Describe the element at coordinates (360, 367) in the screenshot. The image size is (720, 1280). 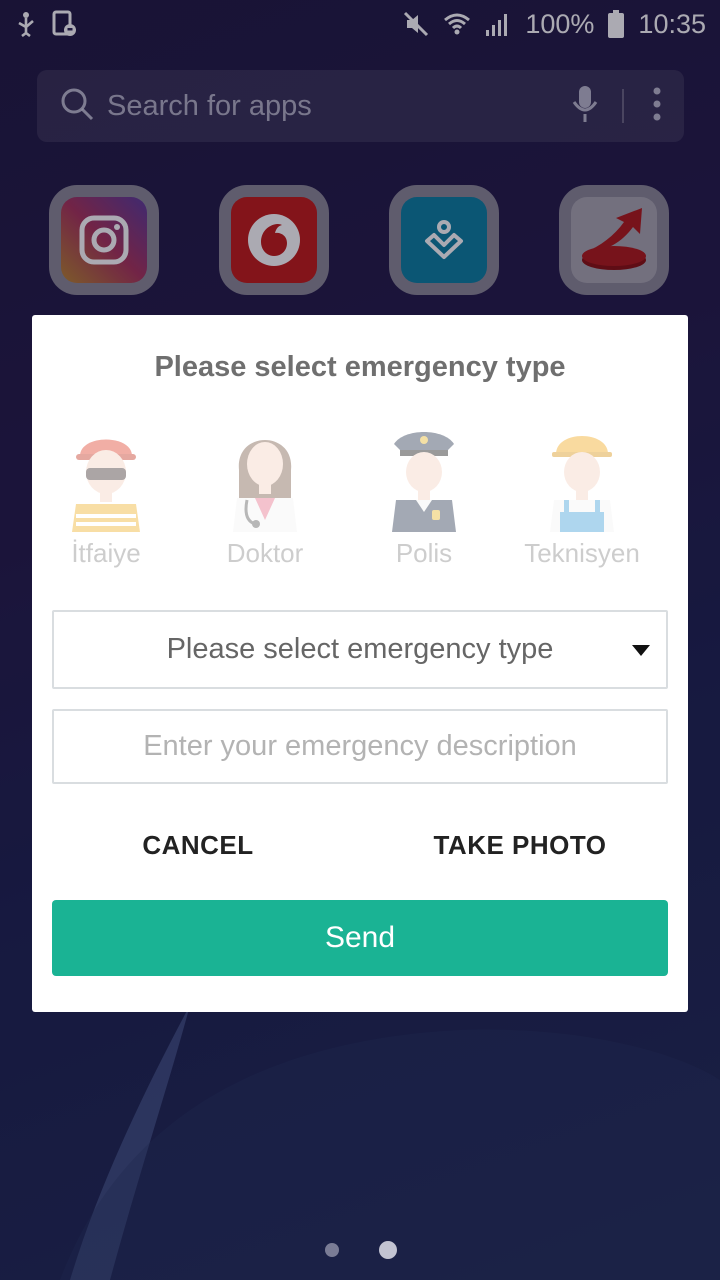
I see `dialog-title: Please select emergency type` at that location.